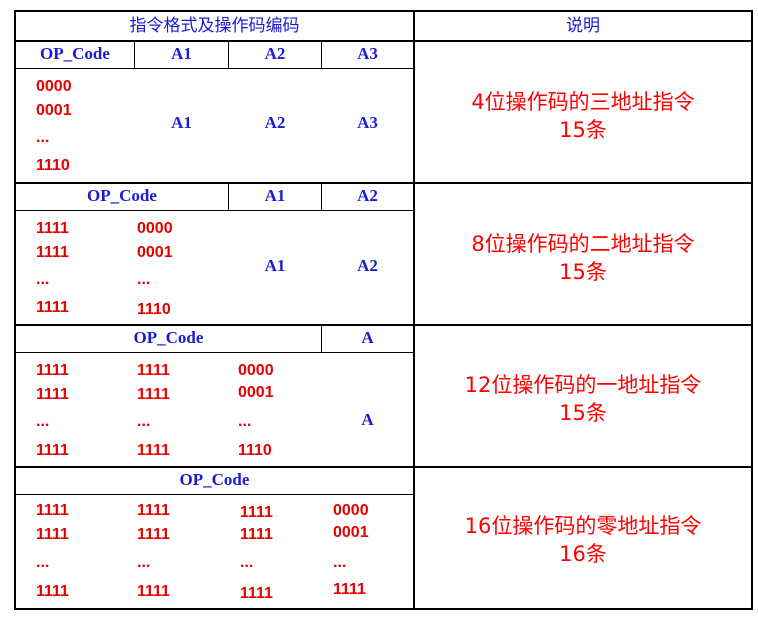  Describe the element at coordinates (383, 609) in the screenshot. I see `table-border-bottom` at that location.